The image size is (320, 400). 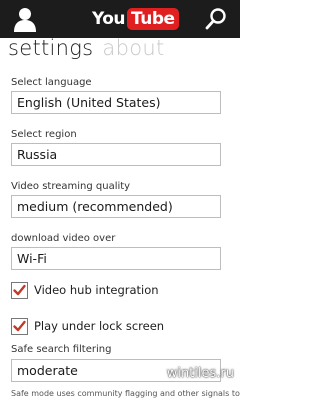 What do you see at coordinates (32, 258) in the screenshot?
I see `download-over-value: Wi-Fi` at bounding box center [32, 258].